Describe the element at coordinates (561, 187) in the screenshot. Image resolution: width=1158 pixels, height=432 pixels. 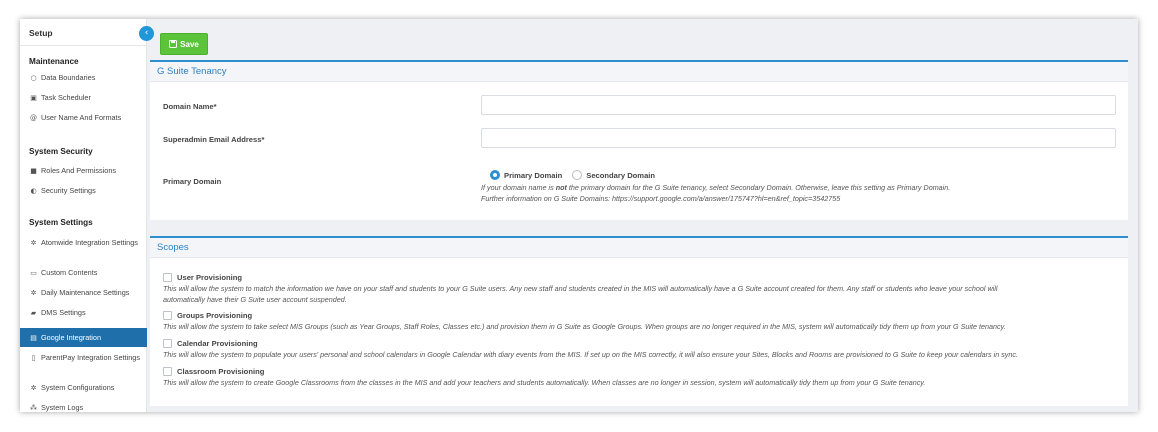
I see `help-text-not: not` at that location.